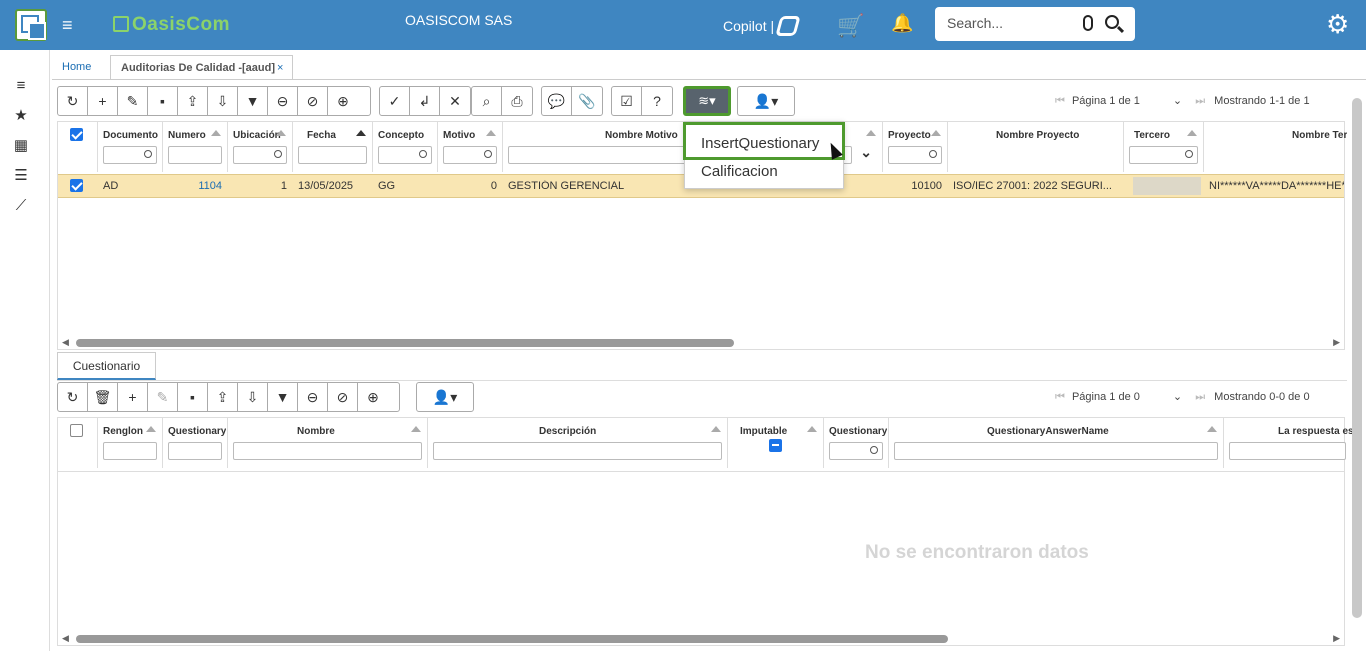 The width and height of the screenshot is (1366, 651). What do you see at coordinates (425, 101) in the screenshot?
I see `reverse-icon: ↲` at bounding box center [425, 101].